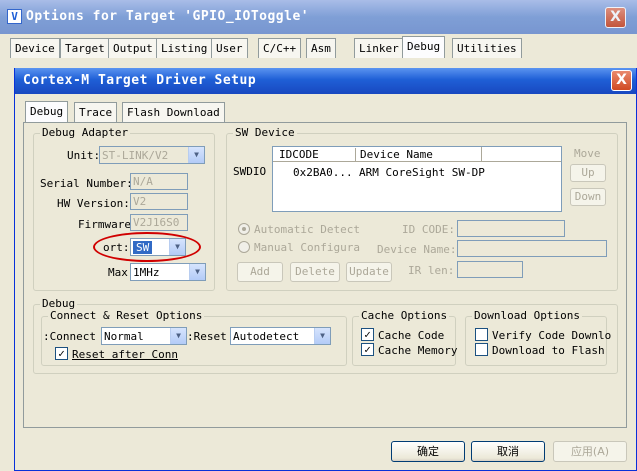 Image resolution: width=637 pixels, height=471 pixels. Describe the element at coordinates (168, 16) in the screenshot. I see `outer-title: Options for Target 'GPIO_IOToggle'` at that location.